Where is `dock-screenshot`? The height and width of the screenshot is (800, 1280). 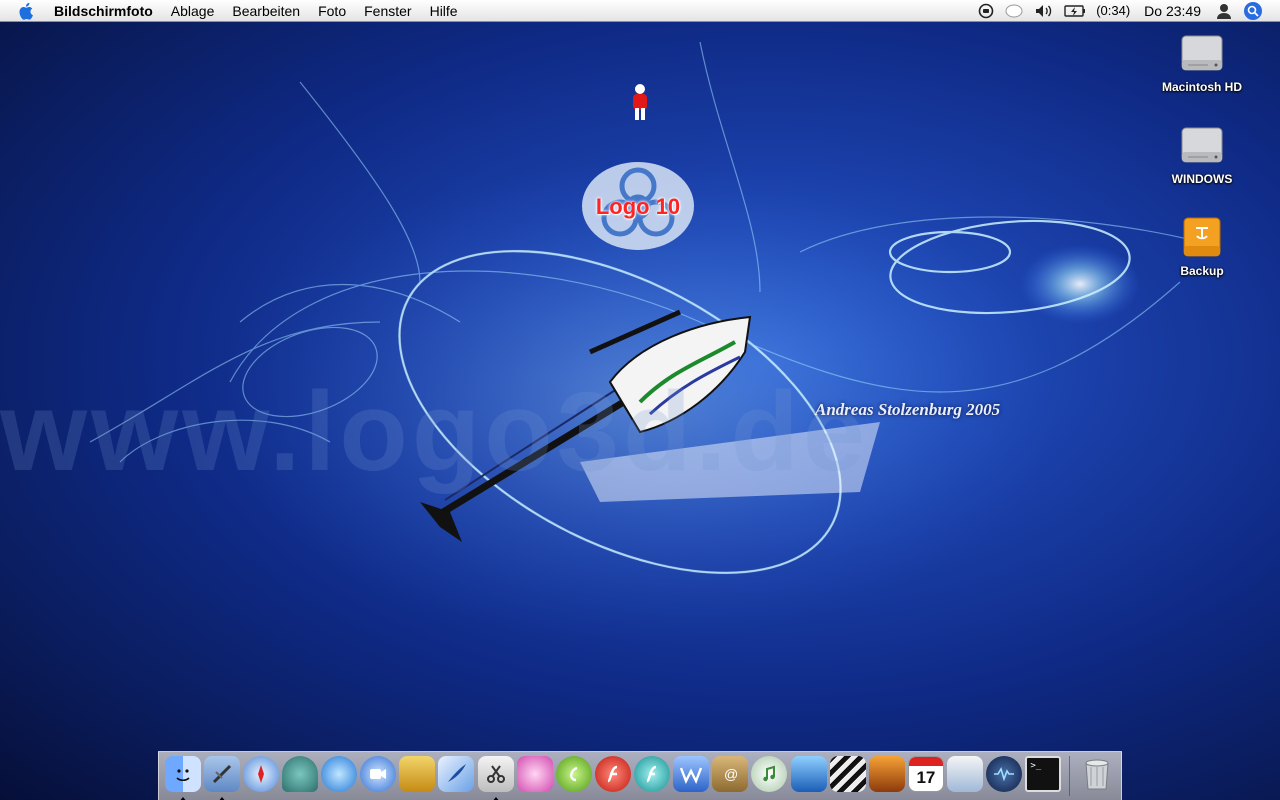 dock-screenshot is located at coordinates (495, 778).